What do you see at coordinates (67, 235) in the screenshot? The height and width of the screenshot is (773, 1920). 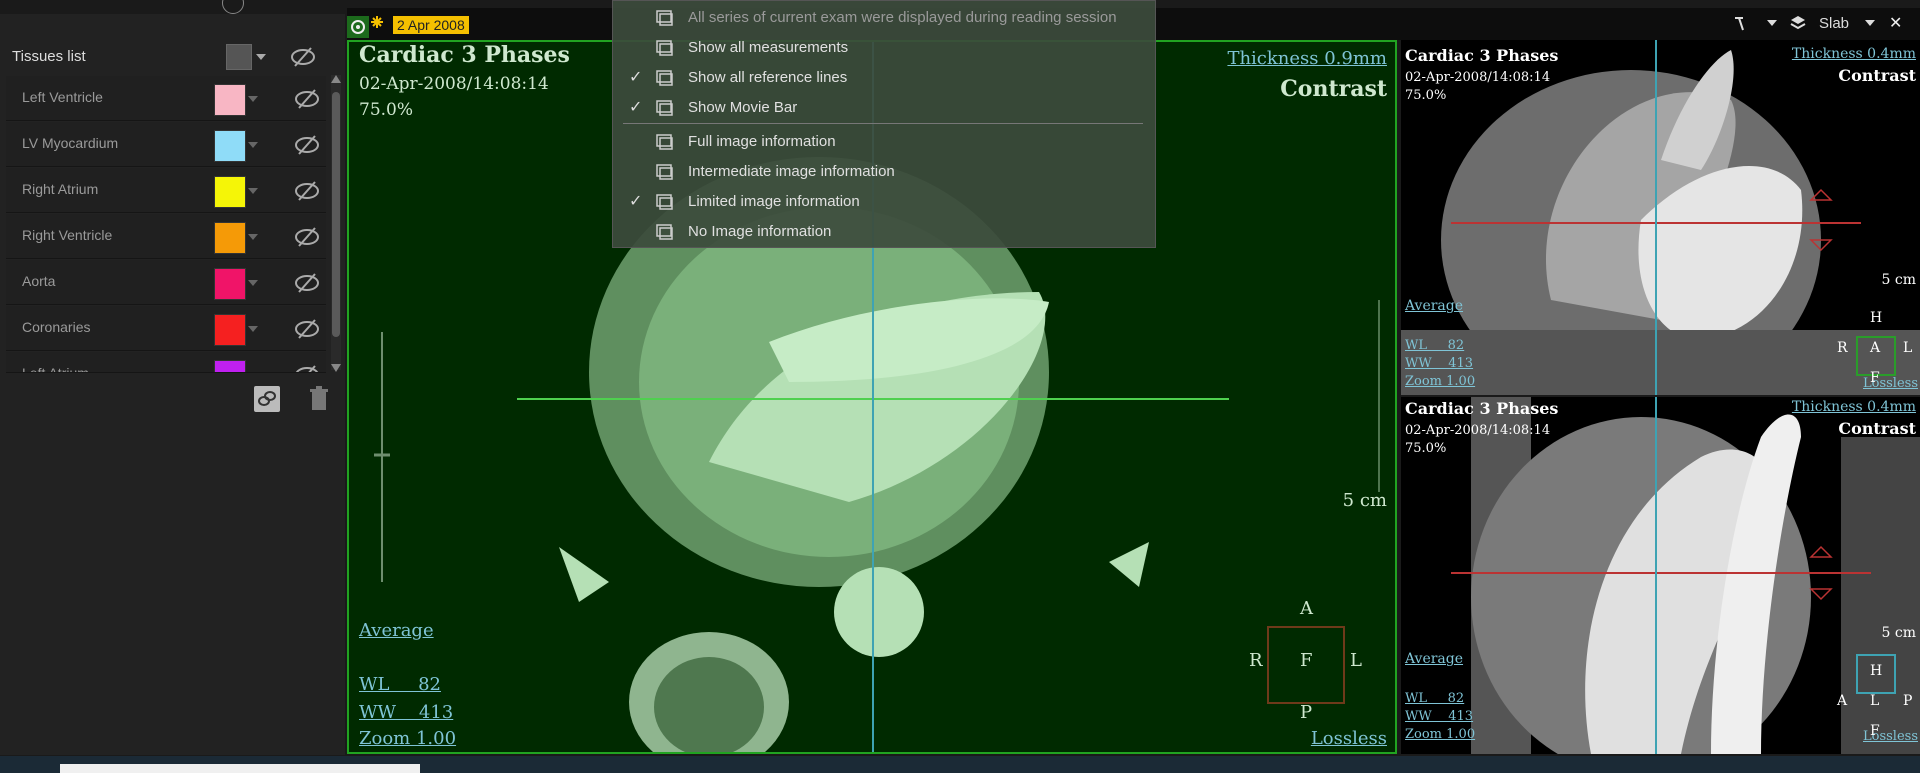 I see `tissue-label: Right Ventricle` at bounding box center [67, 235].